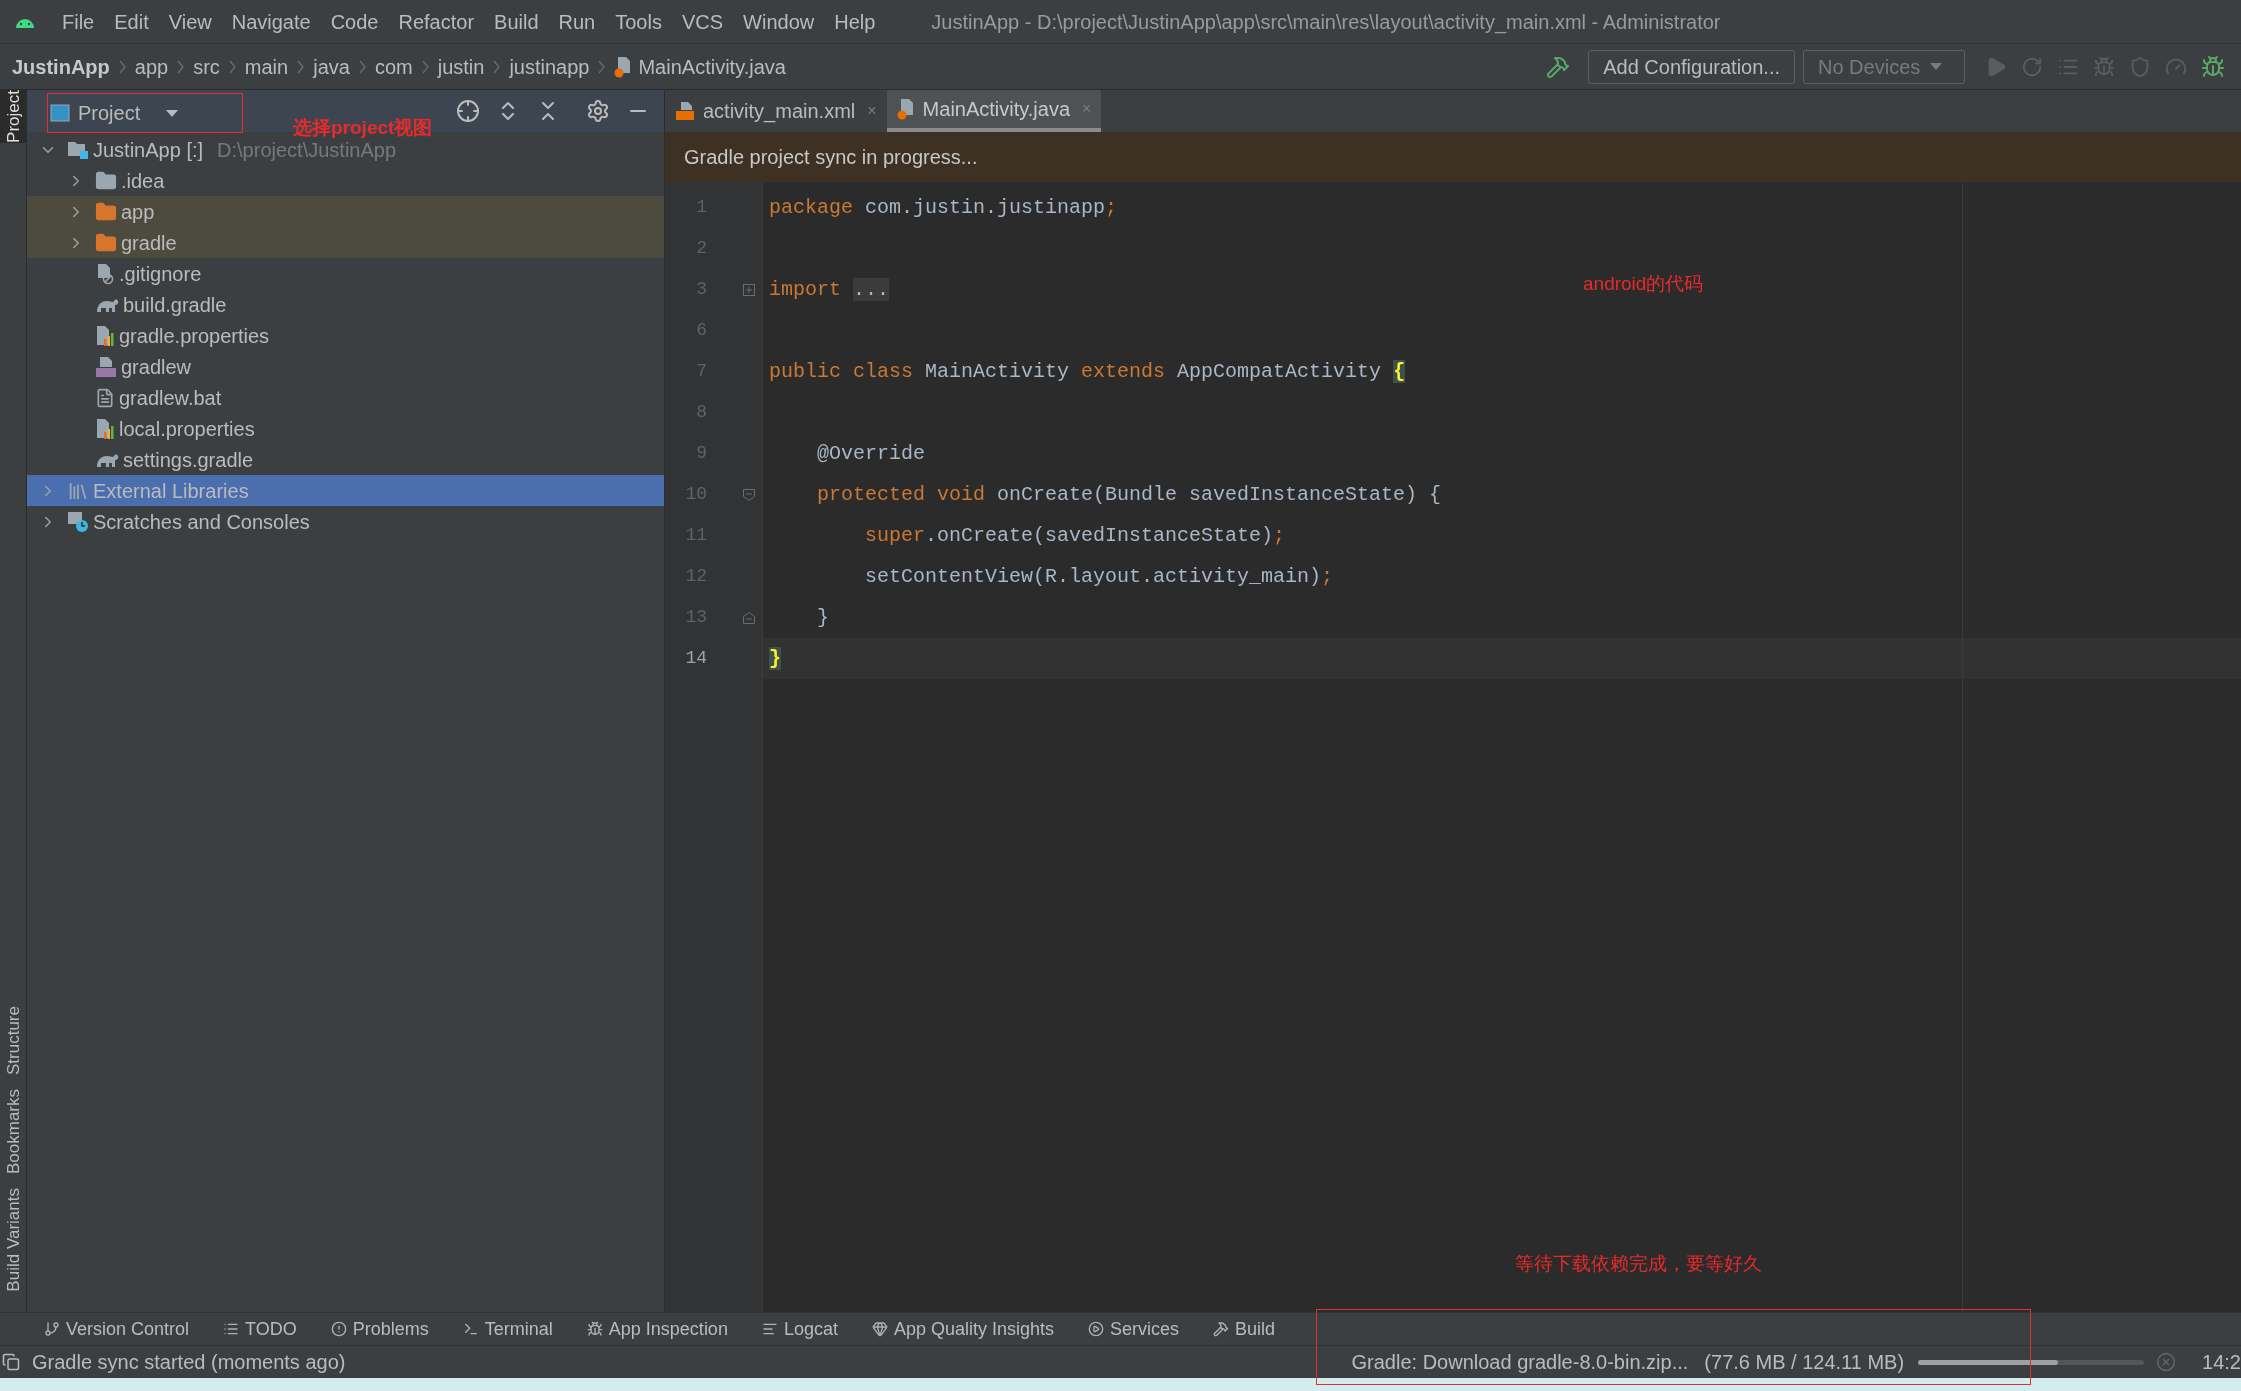 This screenshot has width=2241, height=1391. Describe the element at coordinates (879, 1329) in the screenshot. I see `diamond-icon` at that location.